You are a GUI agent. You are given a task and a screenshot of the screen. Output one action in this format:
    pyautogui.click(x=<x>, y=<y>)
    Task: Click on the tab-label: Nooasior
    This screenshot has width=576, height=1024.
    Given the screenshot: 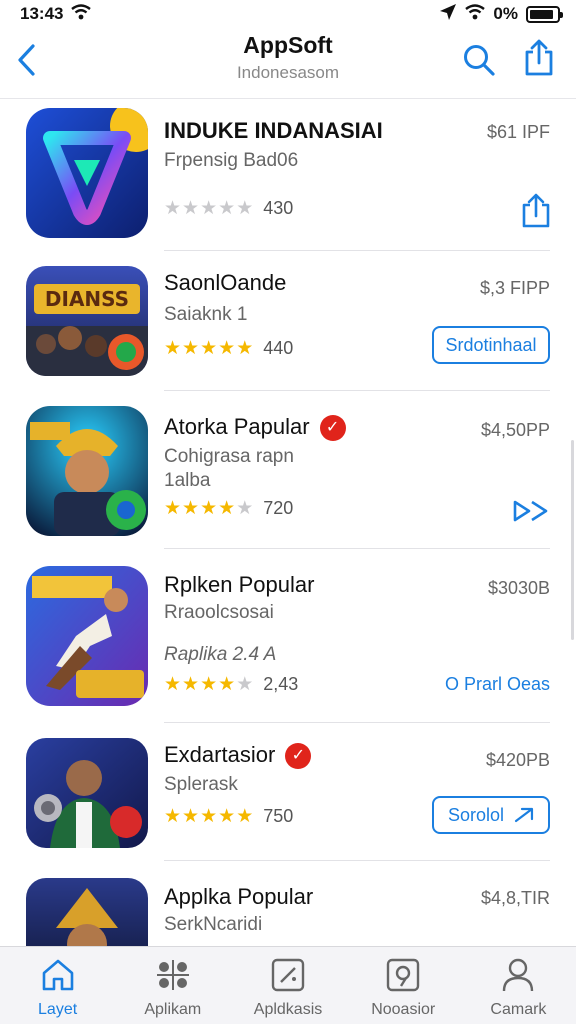 What is the action you would take?
    pyautogui.click(x=403, y=1009)
    